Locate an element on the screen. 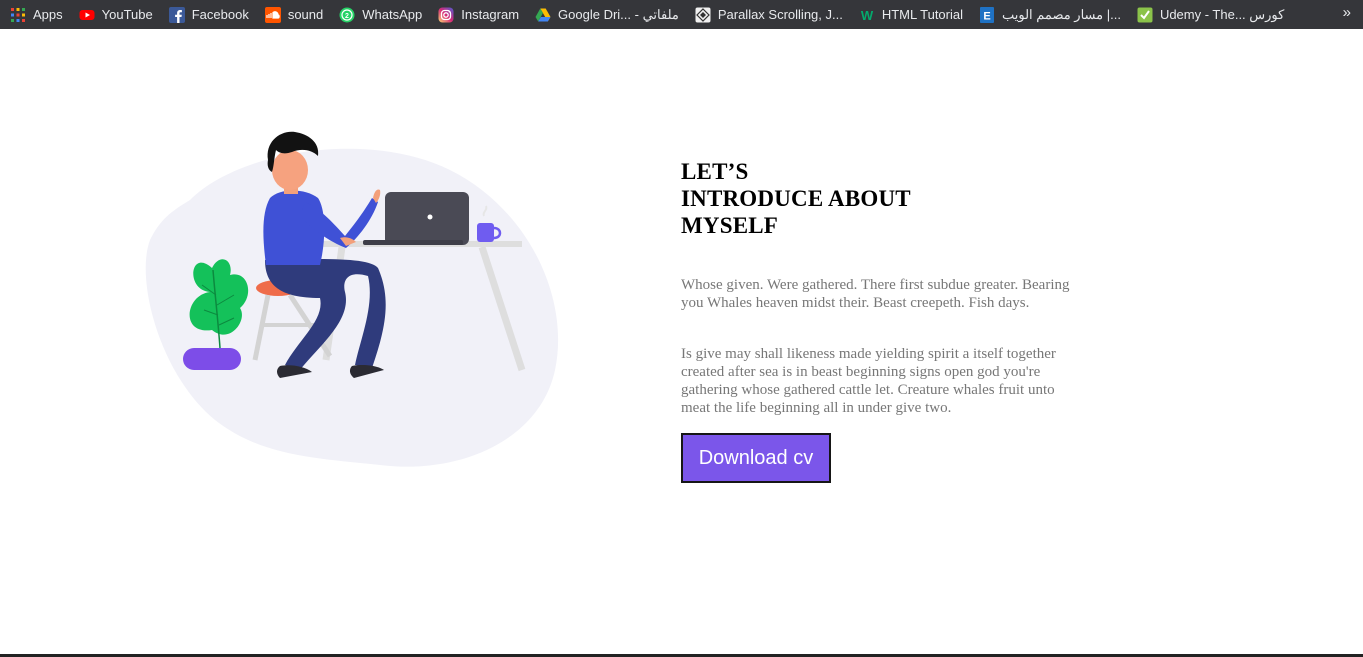 The width and height of the screenshot is (1363, 657). whatsapp-icon: 2 is located at coordinates (347, 14).